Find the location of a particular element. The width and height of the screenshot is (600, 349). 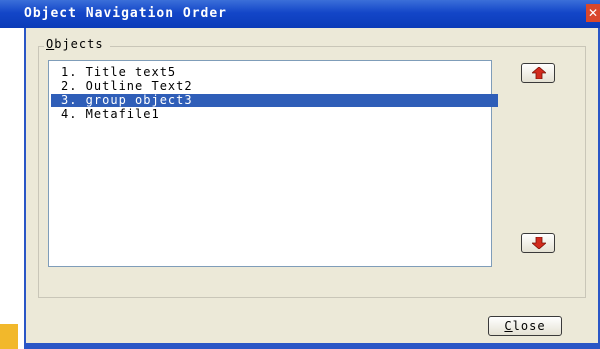

objects-accelerator: O is located at coordinates (50, 44).